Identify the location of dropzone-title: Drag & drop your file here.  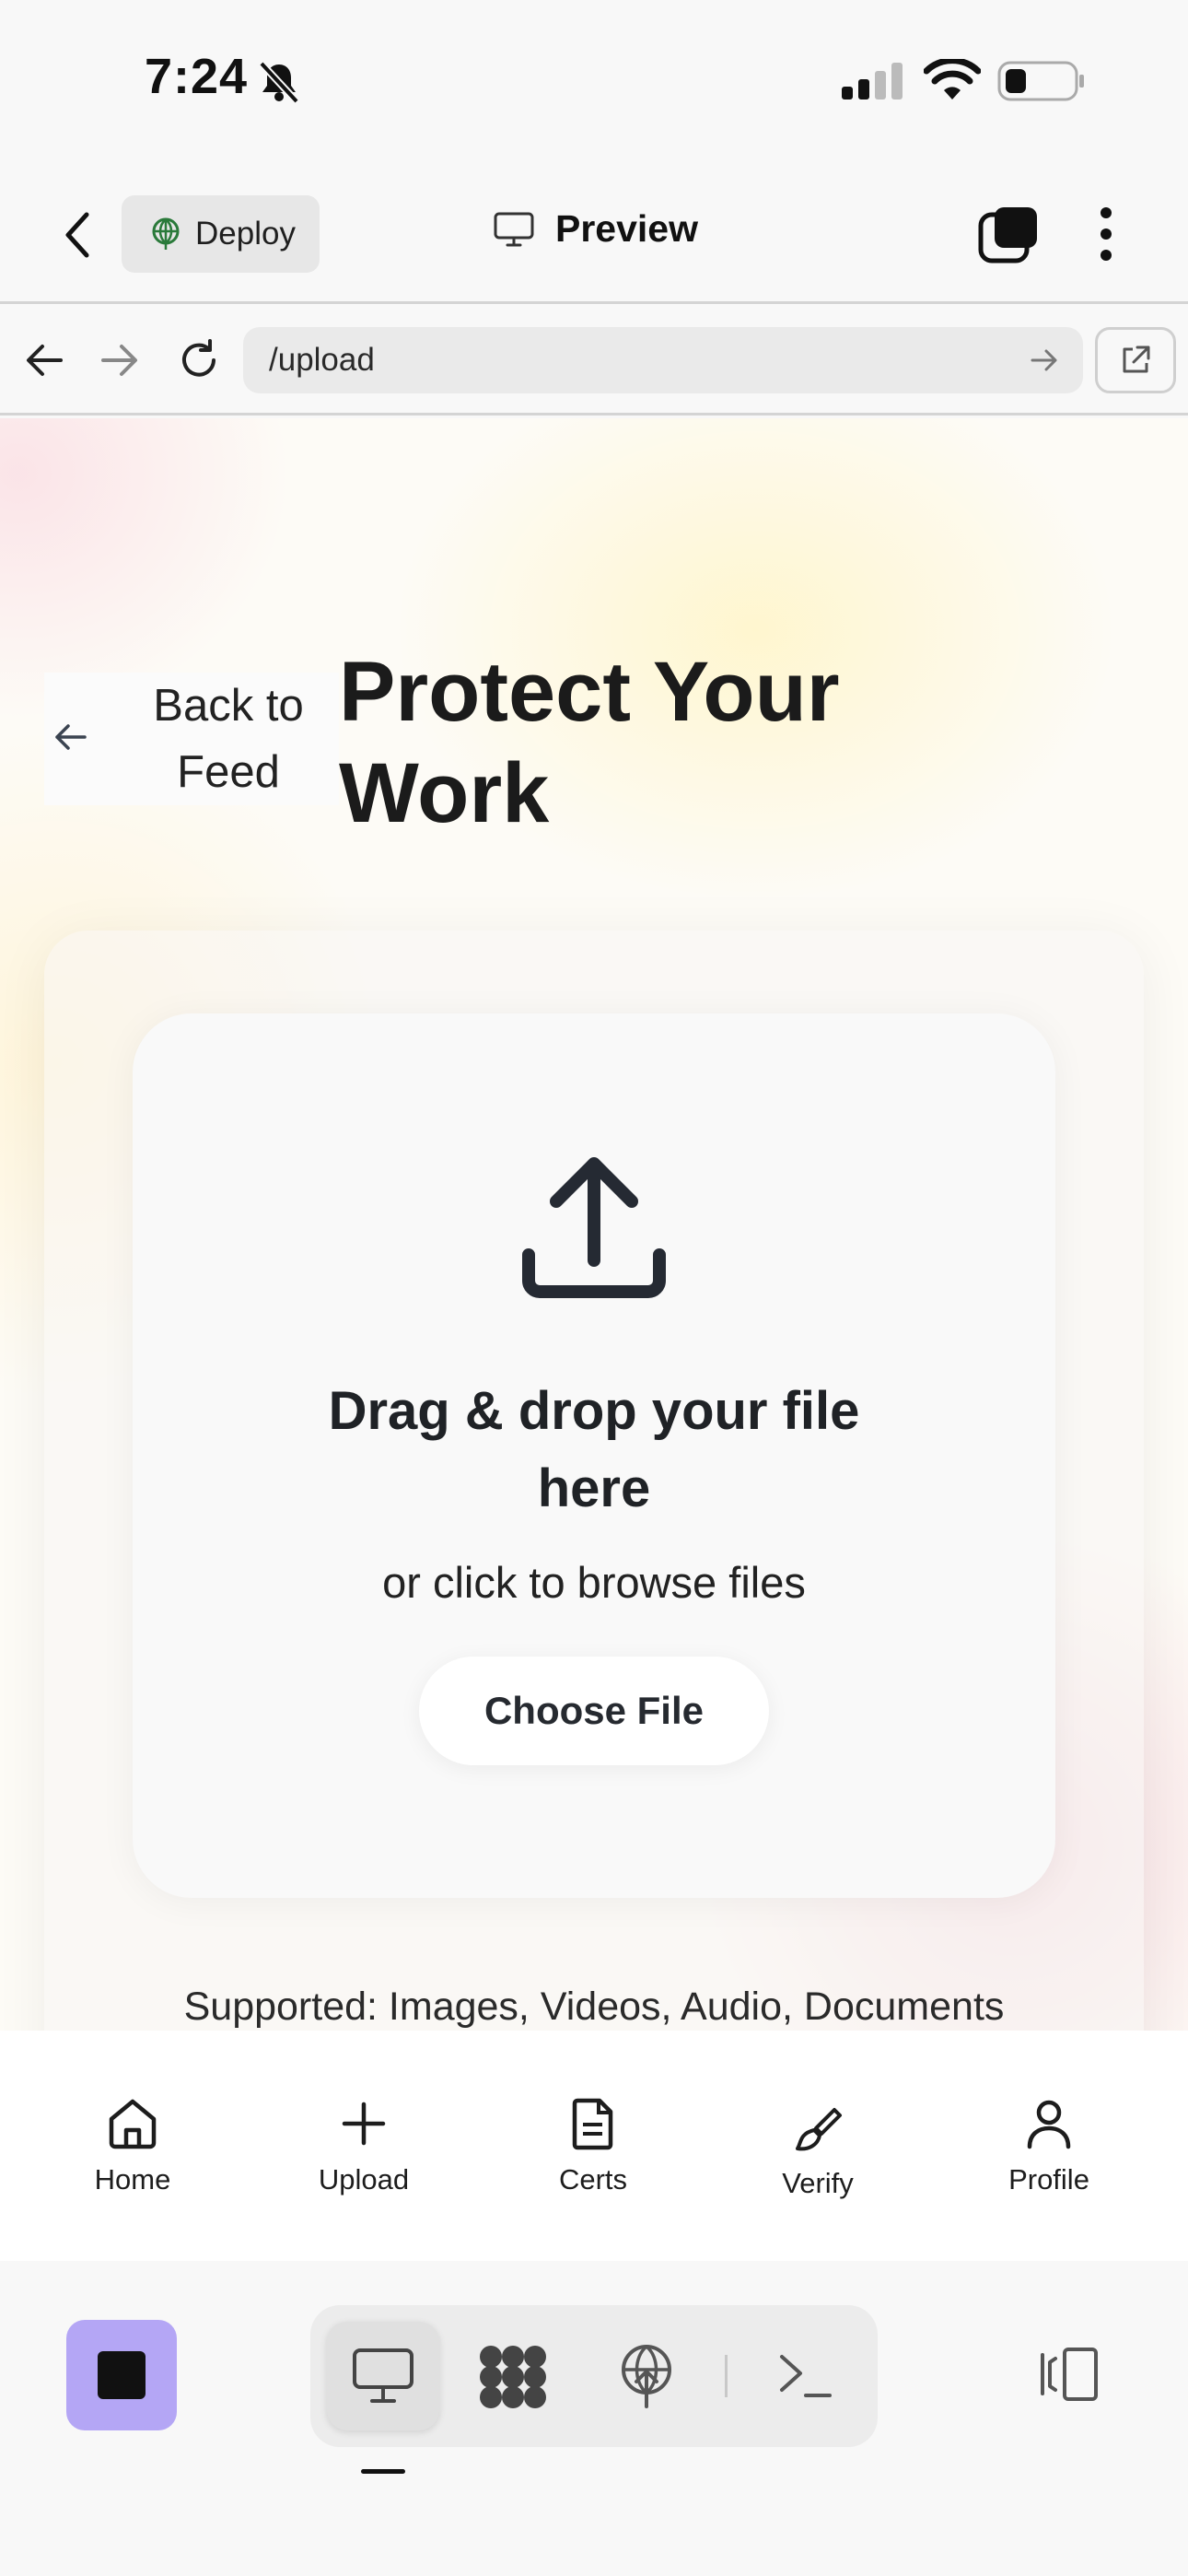
(594, 1449).